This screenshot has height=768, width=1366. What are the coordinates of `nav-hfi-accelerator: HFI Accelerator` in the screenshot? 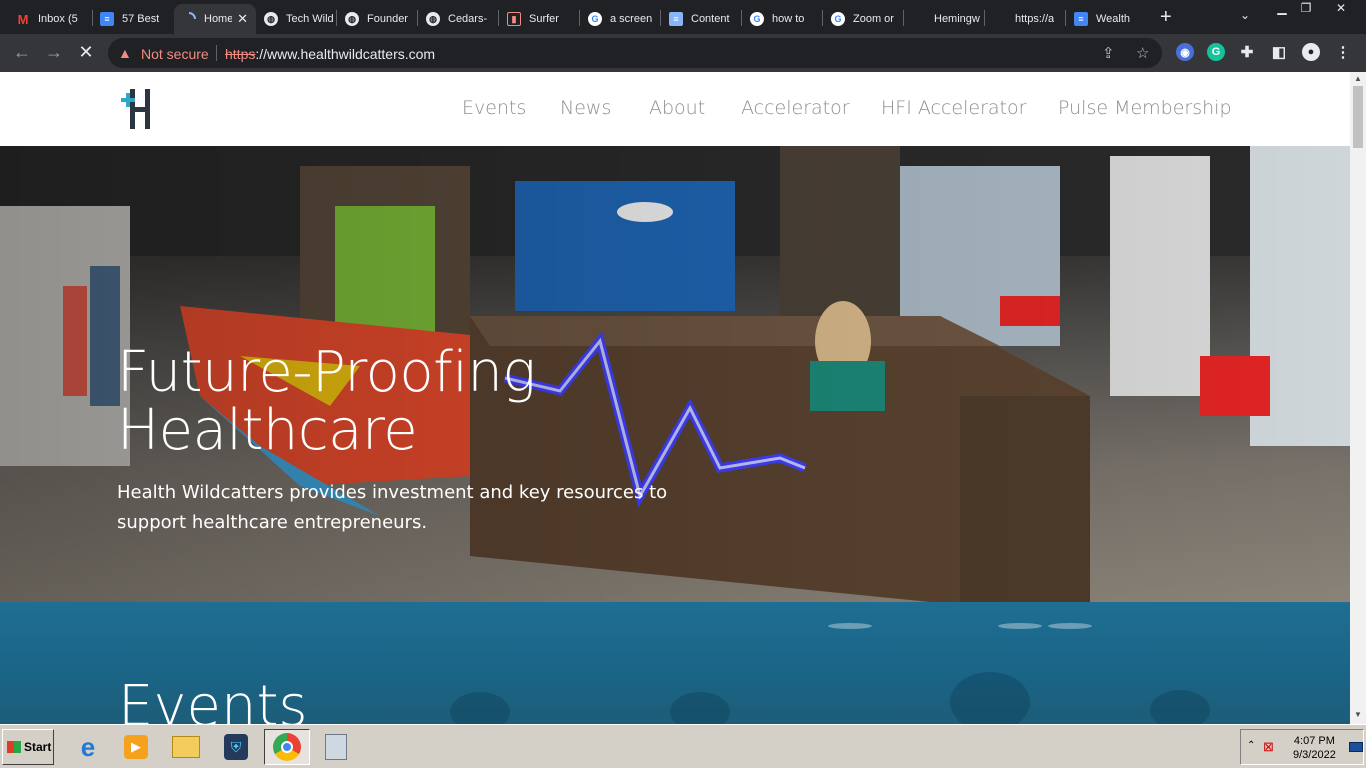 It's located at (953, 108).